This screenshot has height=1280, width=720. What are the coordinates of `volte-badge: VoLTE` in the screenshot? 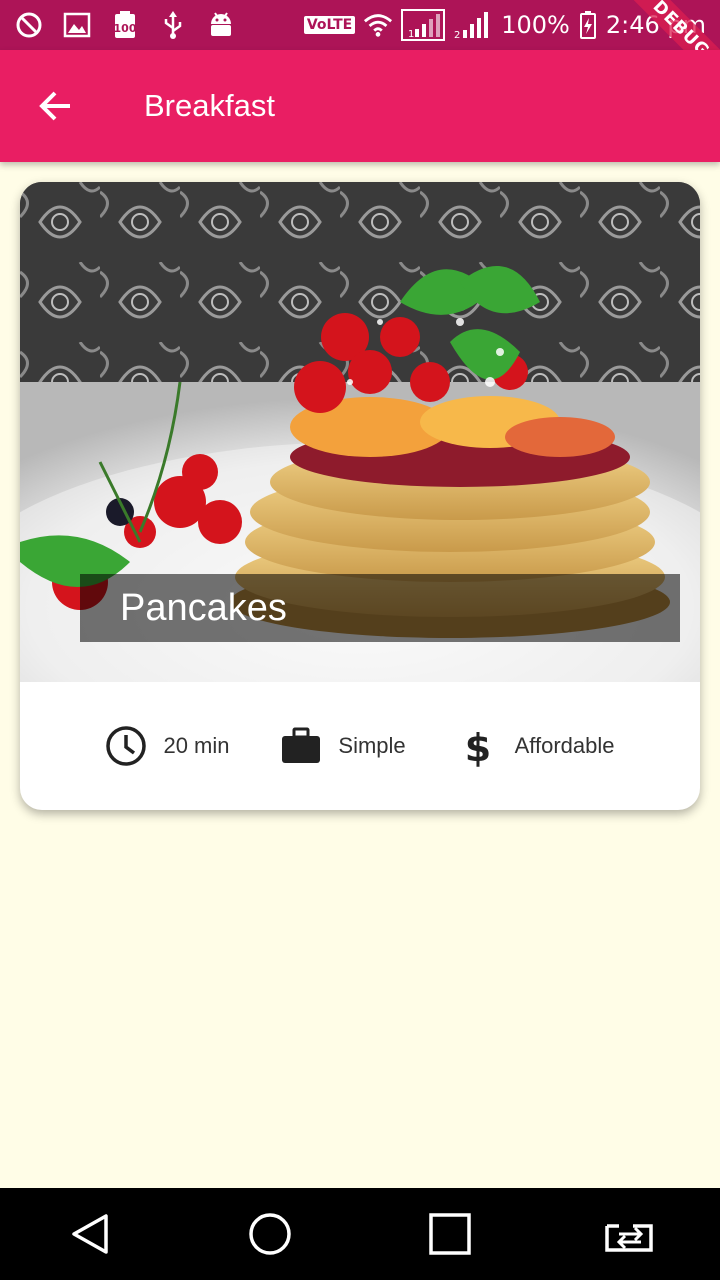 It's located at (329, 25).